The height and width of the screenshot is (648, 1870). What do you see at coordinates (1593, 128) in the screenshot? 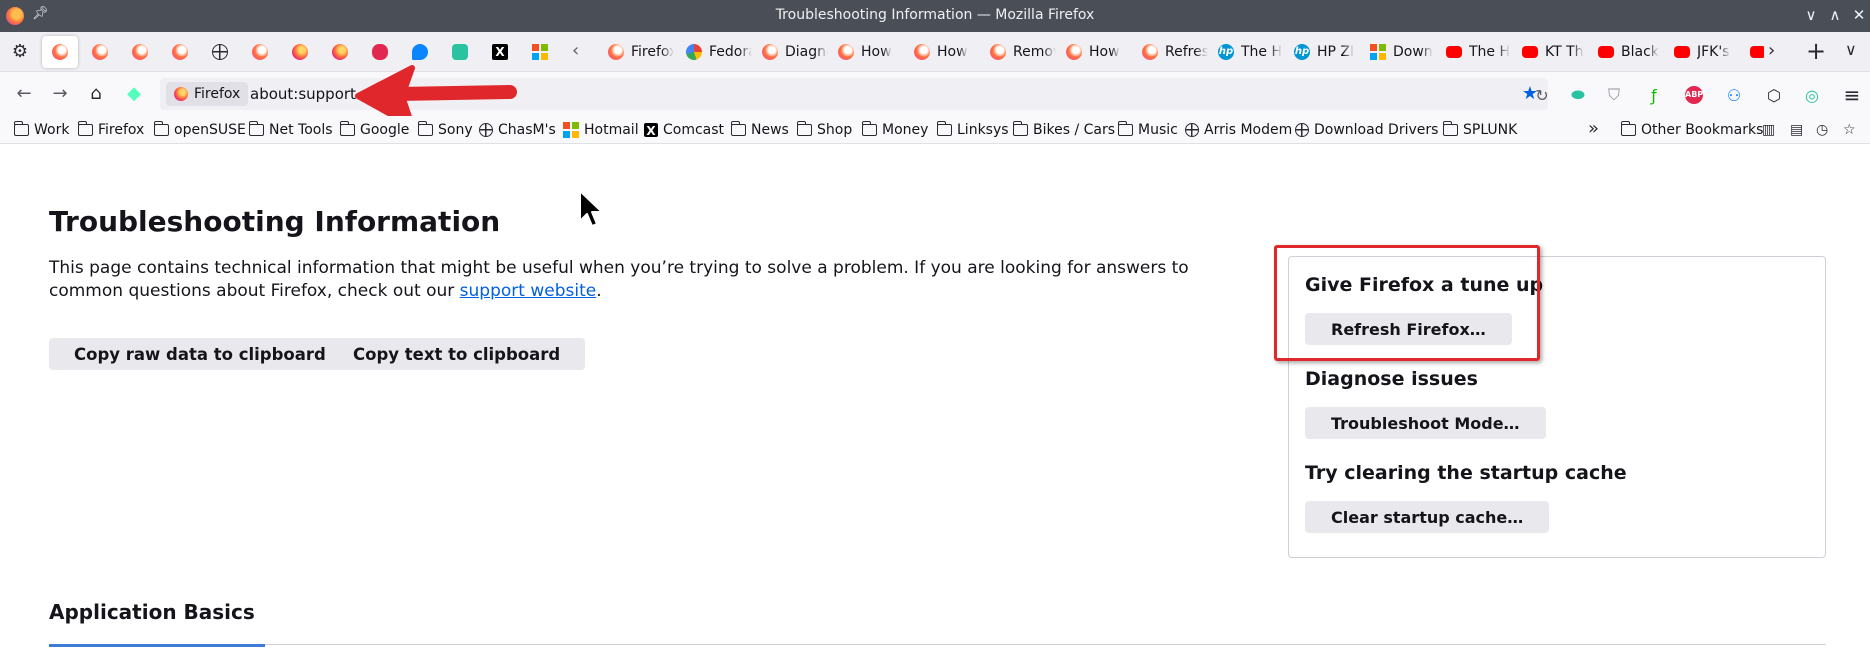
I see `chevron-double-right-icon: »` at bounding box center [1593, 128].